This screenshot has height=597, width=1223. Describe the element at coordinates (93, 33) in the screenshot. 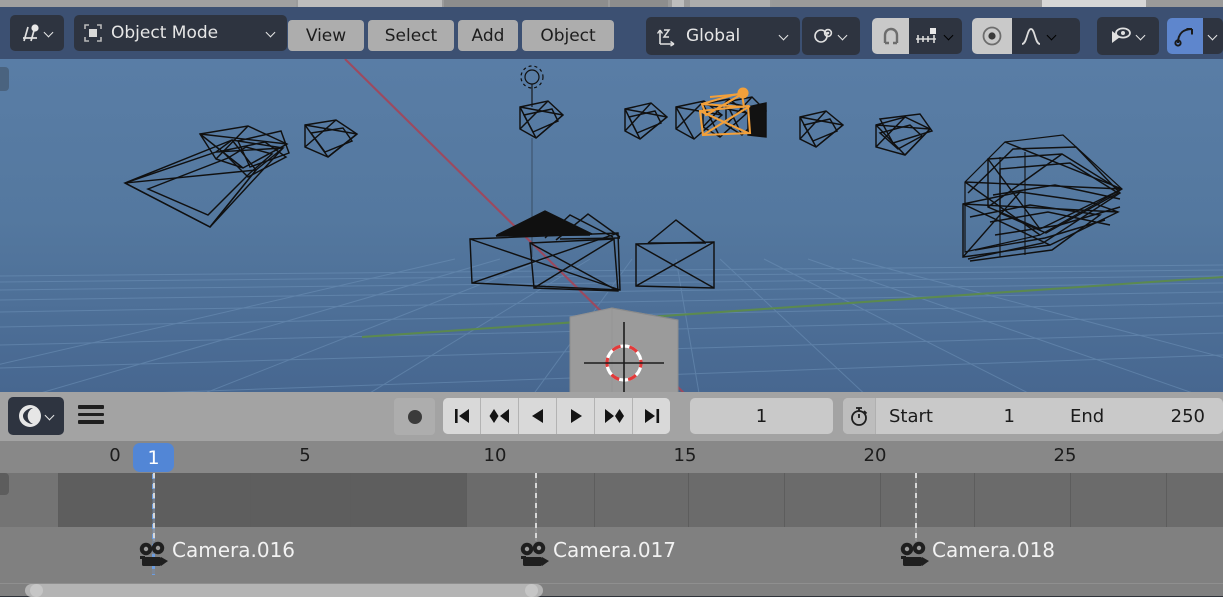

I see `object-mode-icon` at that location.